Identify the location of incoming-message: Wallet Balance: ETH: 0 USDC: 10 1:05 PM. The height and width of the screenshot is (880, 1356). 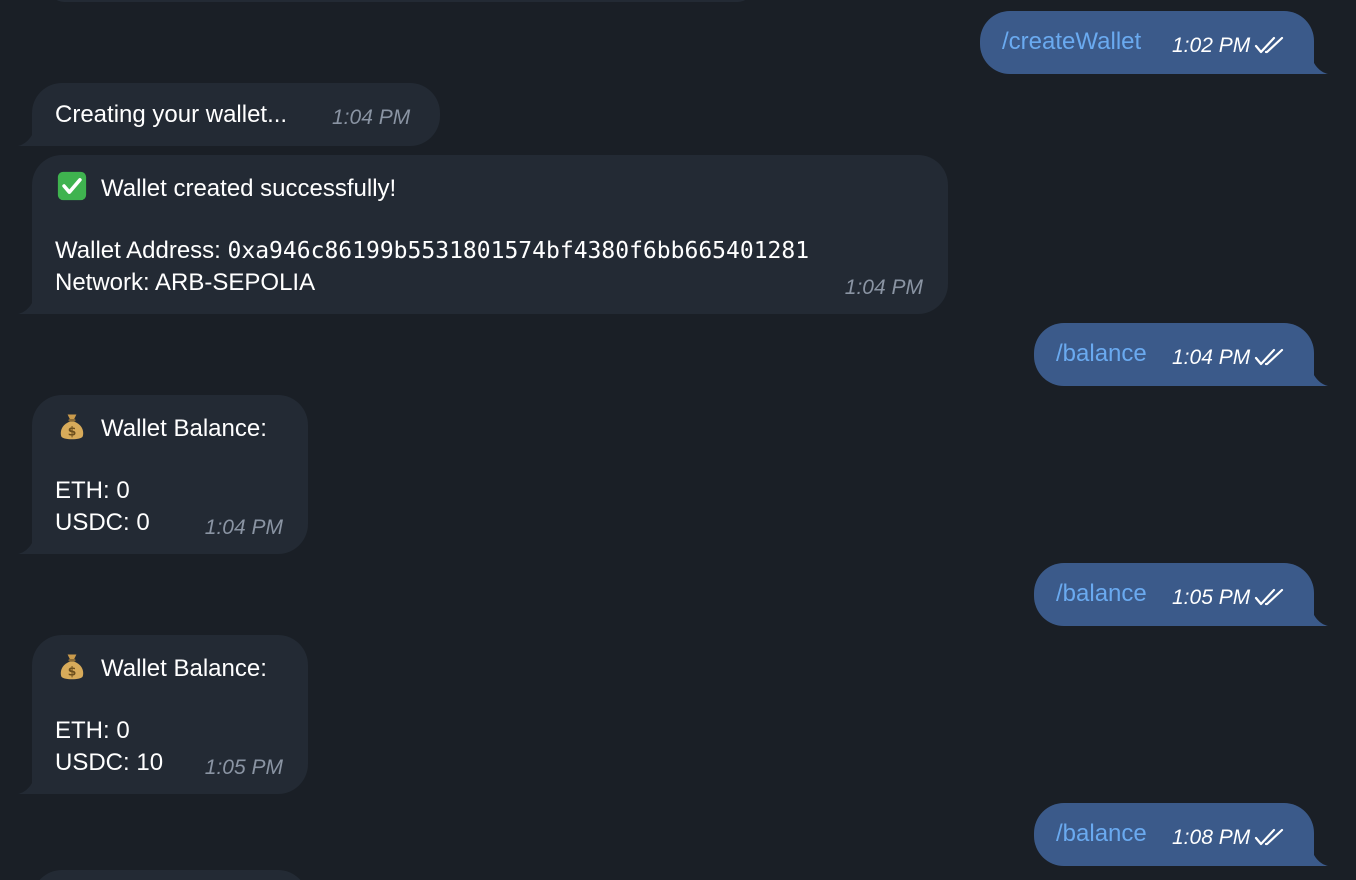
(170, 714).